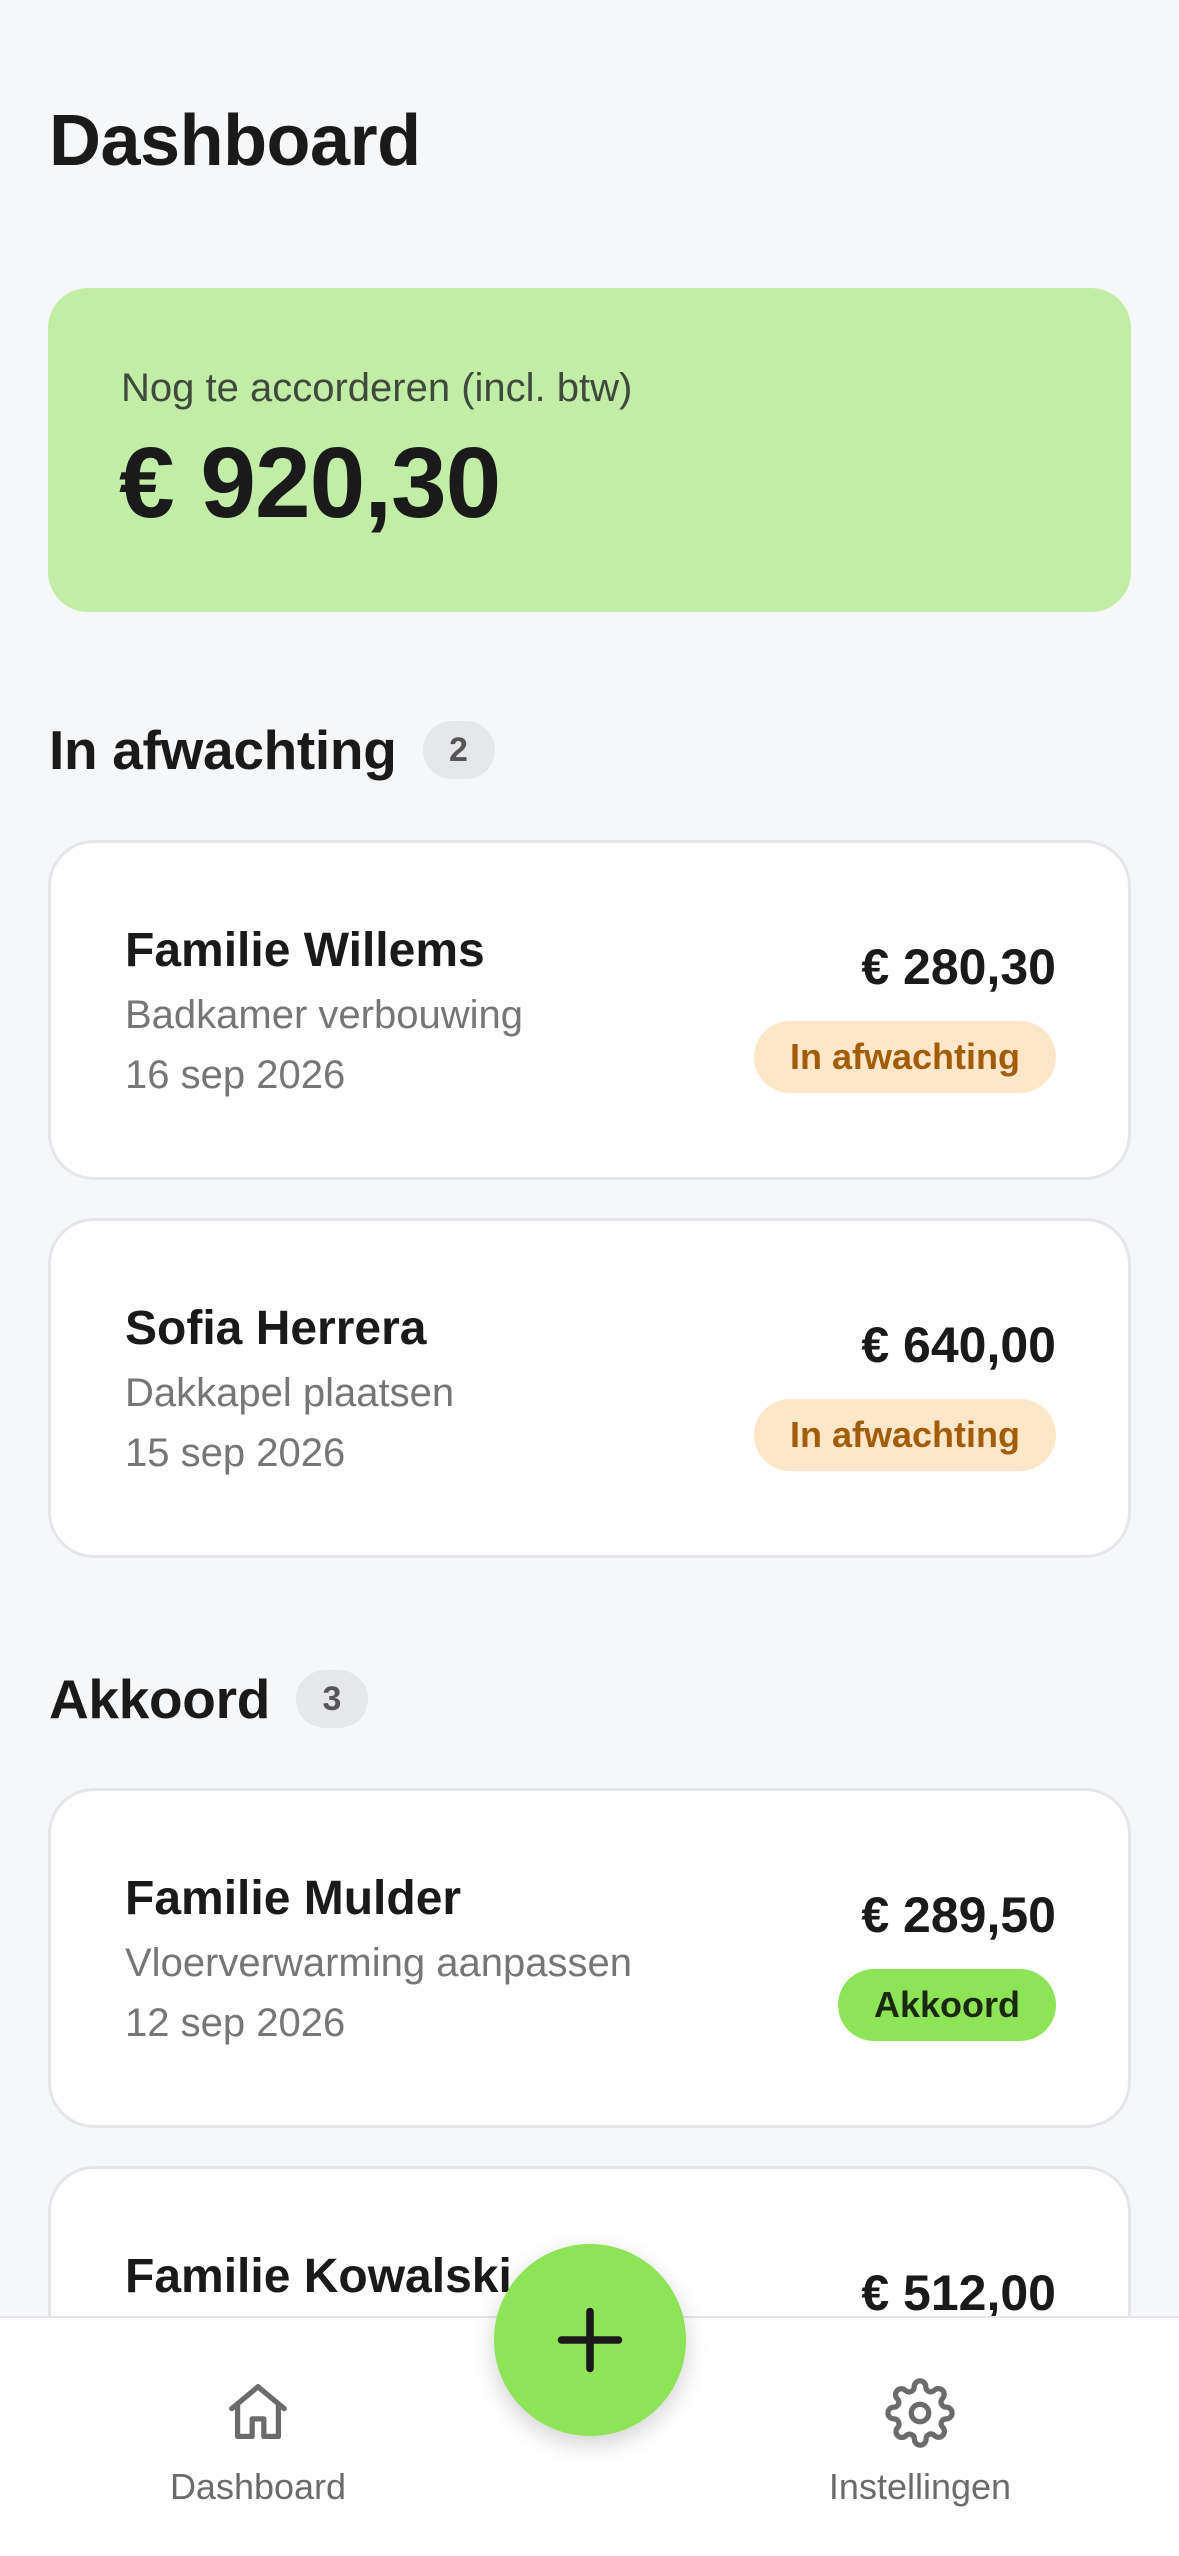  I want to click on quote-description: Badkamer verbouwing, so click(324, 1015).